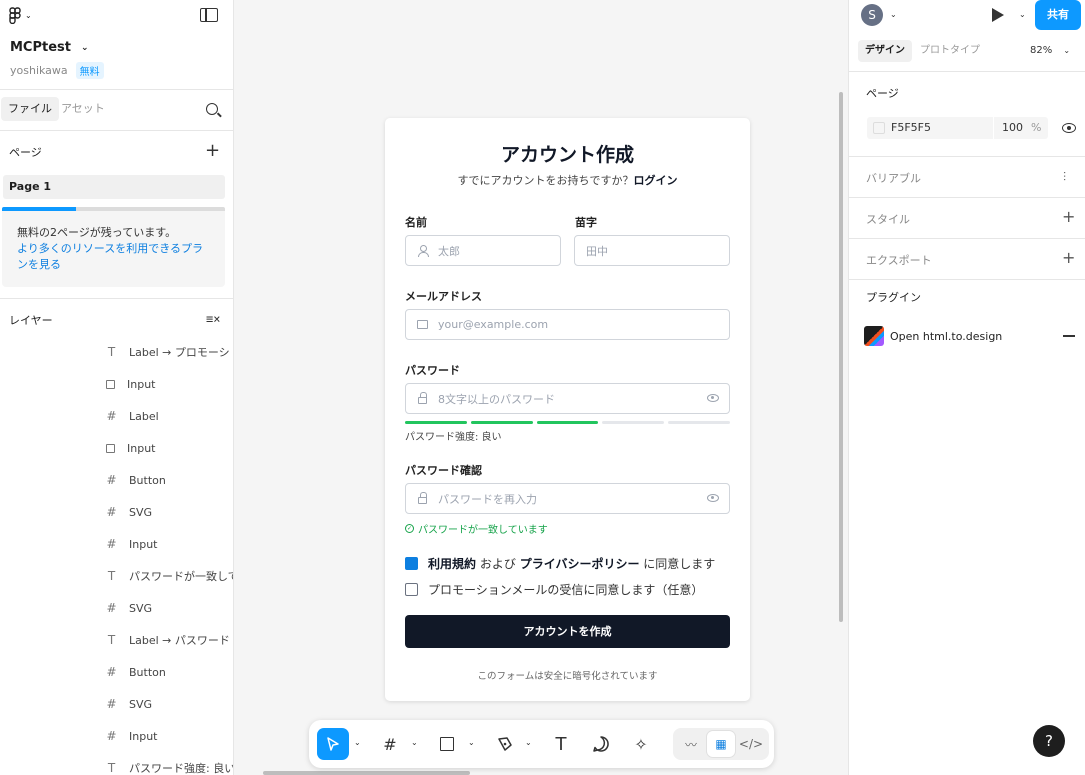 The image size is (1085, 775). I want to click on move-tool, so click(333, 744).